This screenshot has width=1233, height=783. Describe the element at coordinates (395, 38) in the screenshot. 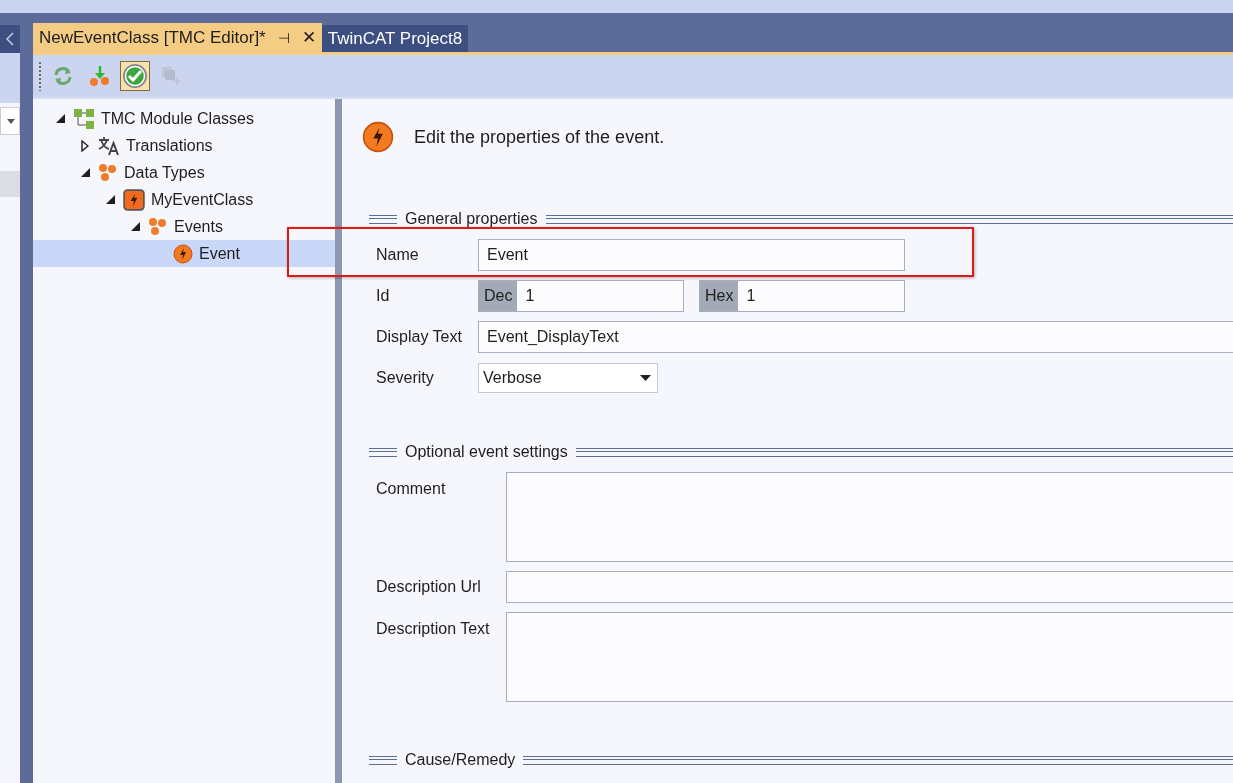

I see `document-tab: TwinCAT Project8` at that location.